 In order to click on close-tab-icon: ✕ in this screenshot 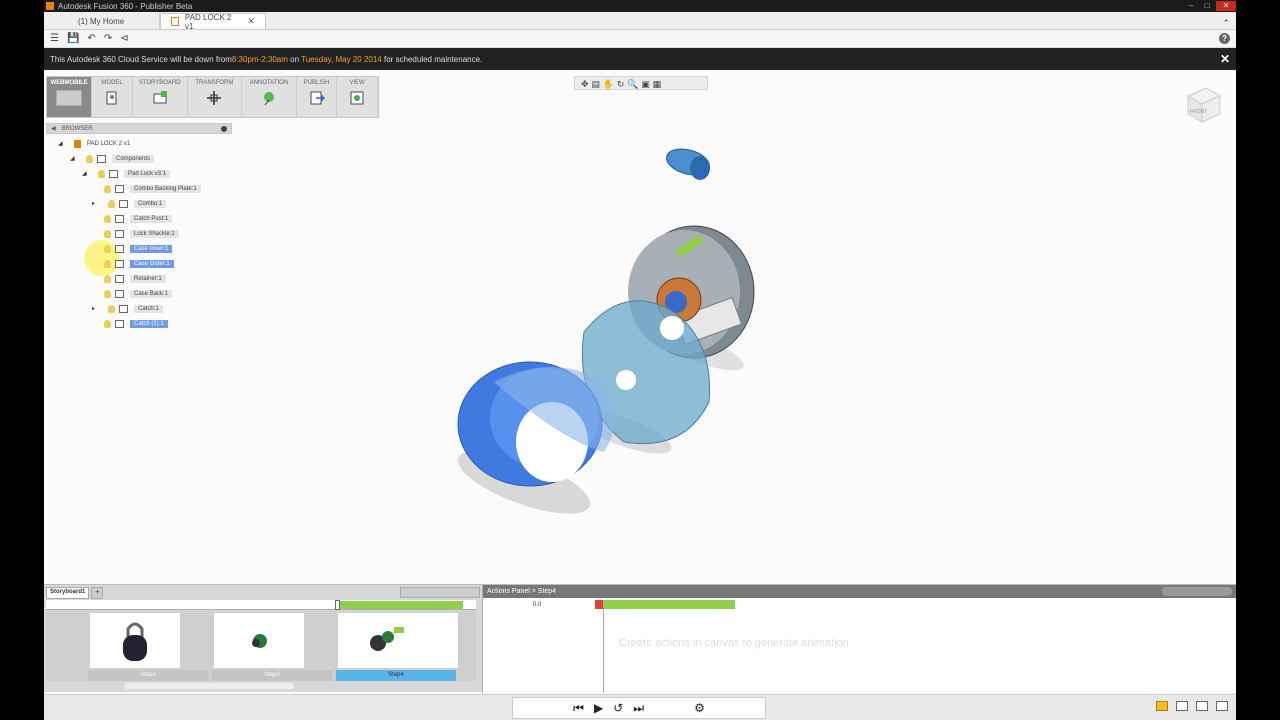, I will do `click(251, 21)`.